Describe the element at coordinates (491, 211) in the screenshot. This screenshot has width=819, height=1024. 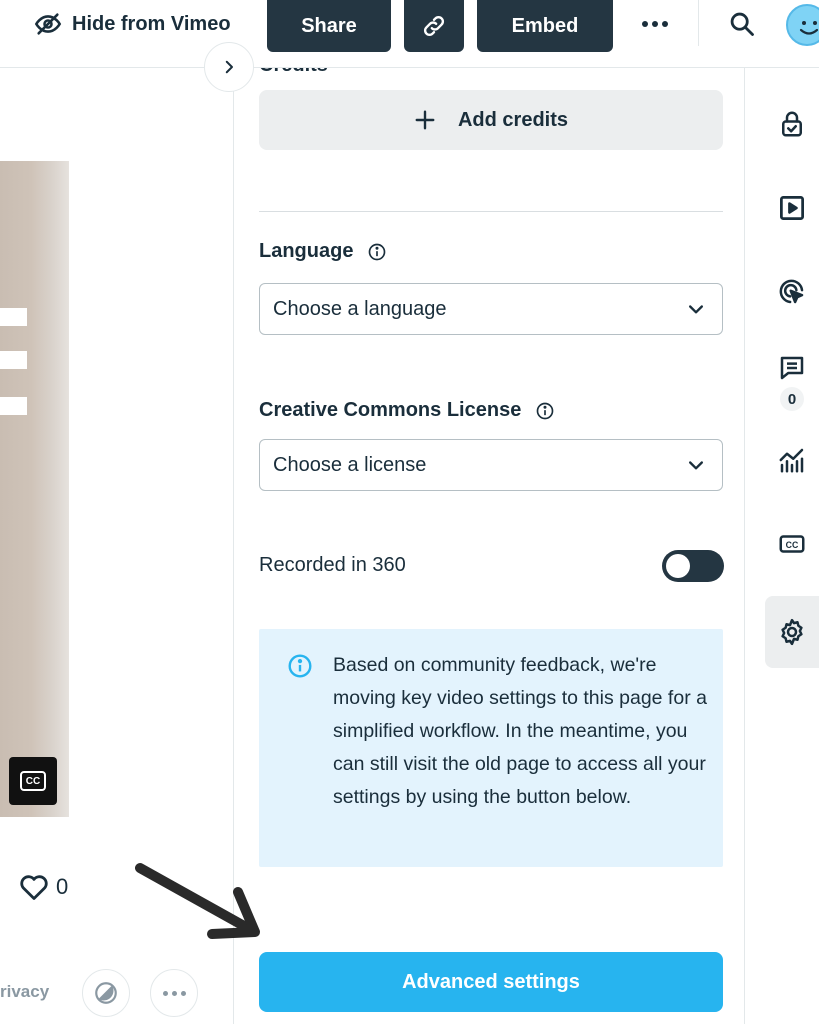
I see `section-divider` at that location.